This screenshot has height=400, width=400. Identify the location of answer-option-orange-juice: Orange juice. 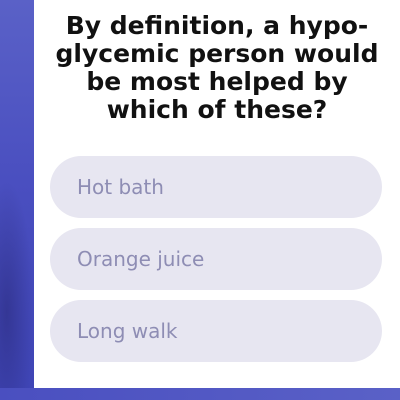
(216, 259).